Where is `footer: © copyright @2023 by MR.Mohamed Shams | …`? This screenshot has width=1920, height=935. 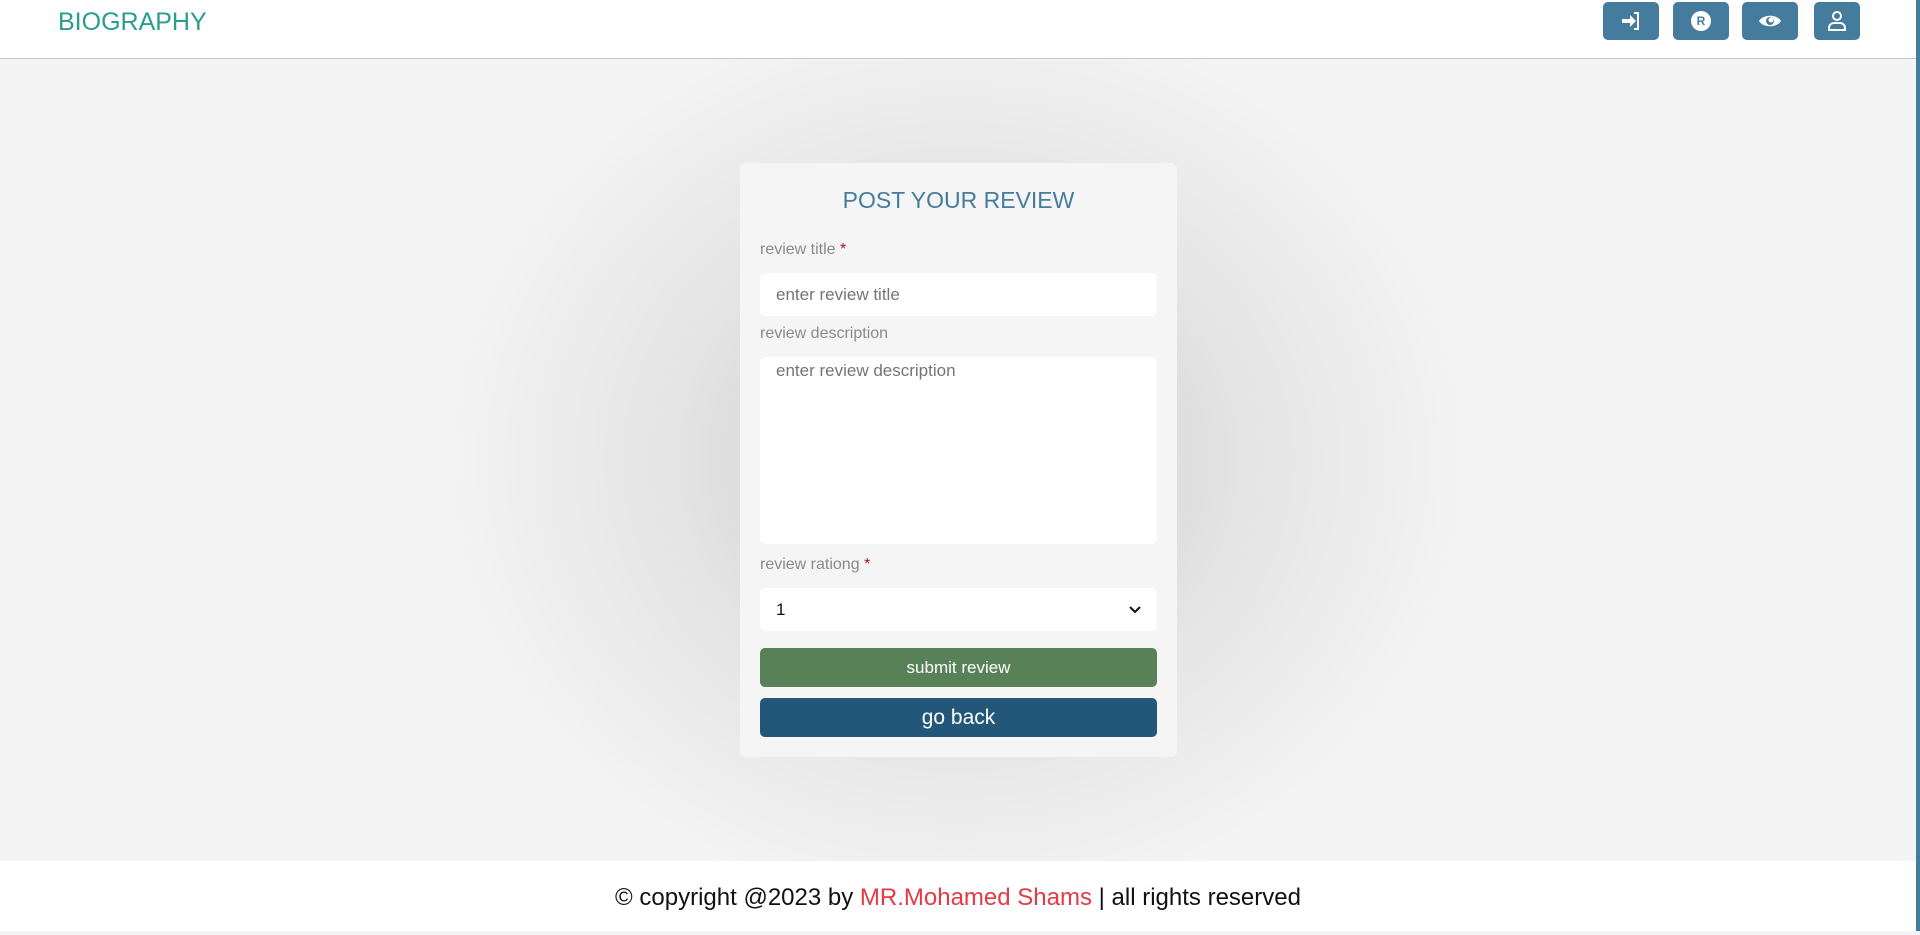
footer: © copyright @2023 by MR.Mohamed Shams | … is located at coordinates (958, 896).